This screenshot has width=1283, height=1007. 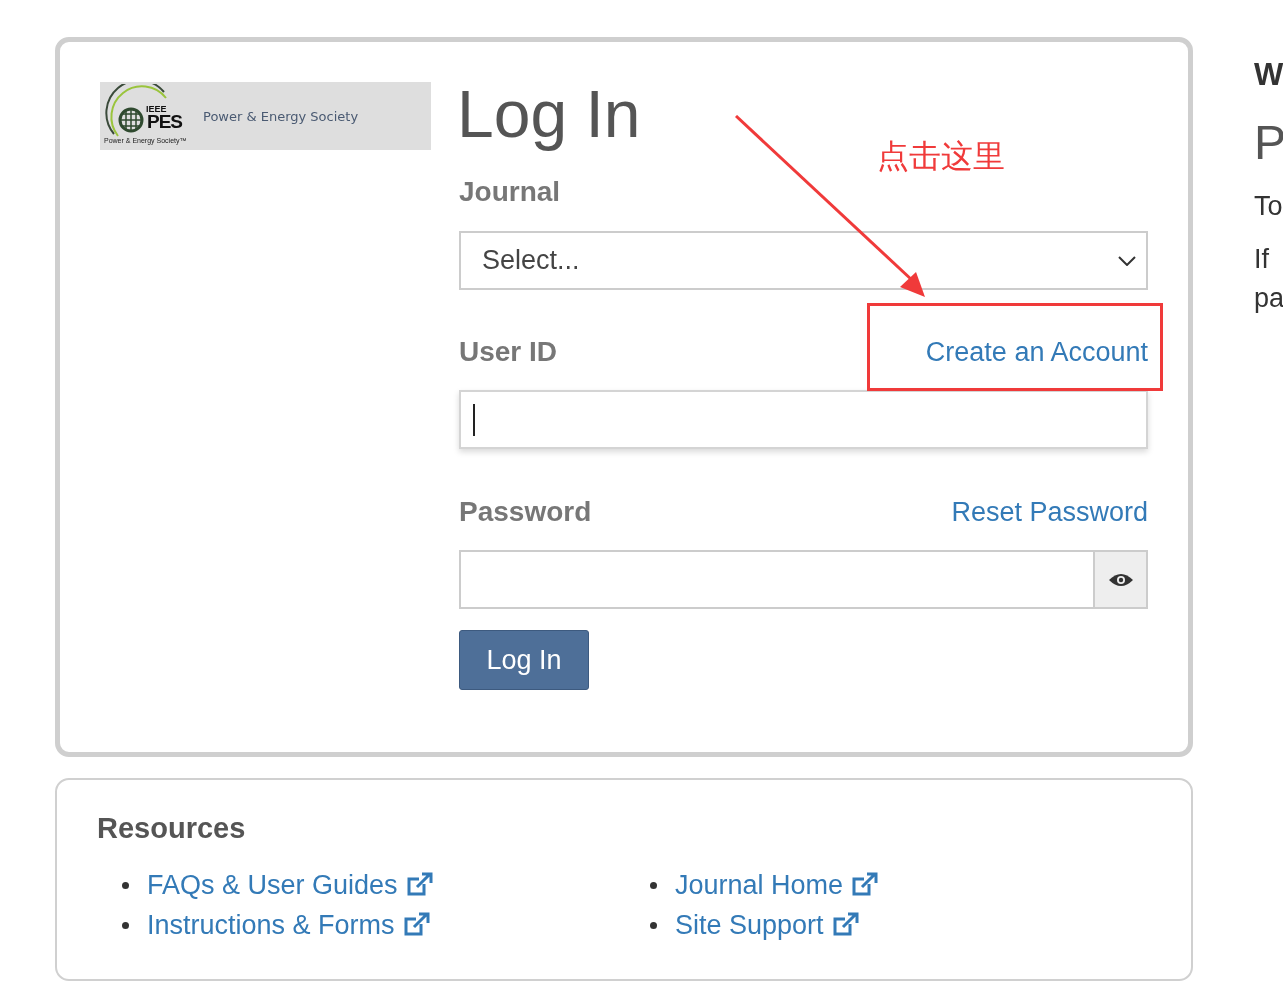 What do you see at coordinates (525, 512) in the screenshot?
I see `field-label: Password` at bounding box center [525, 512].